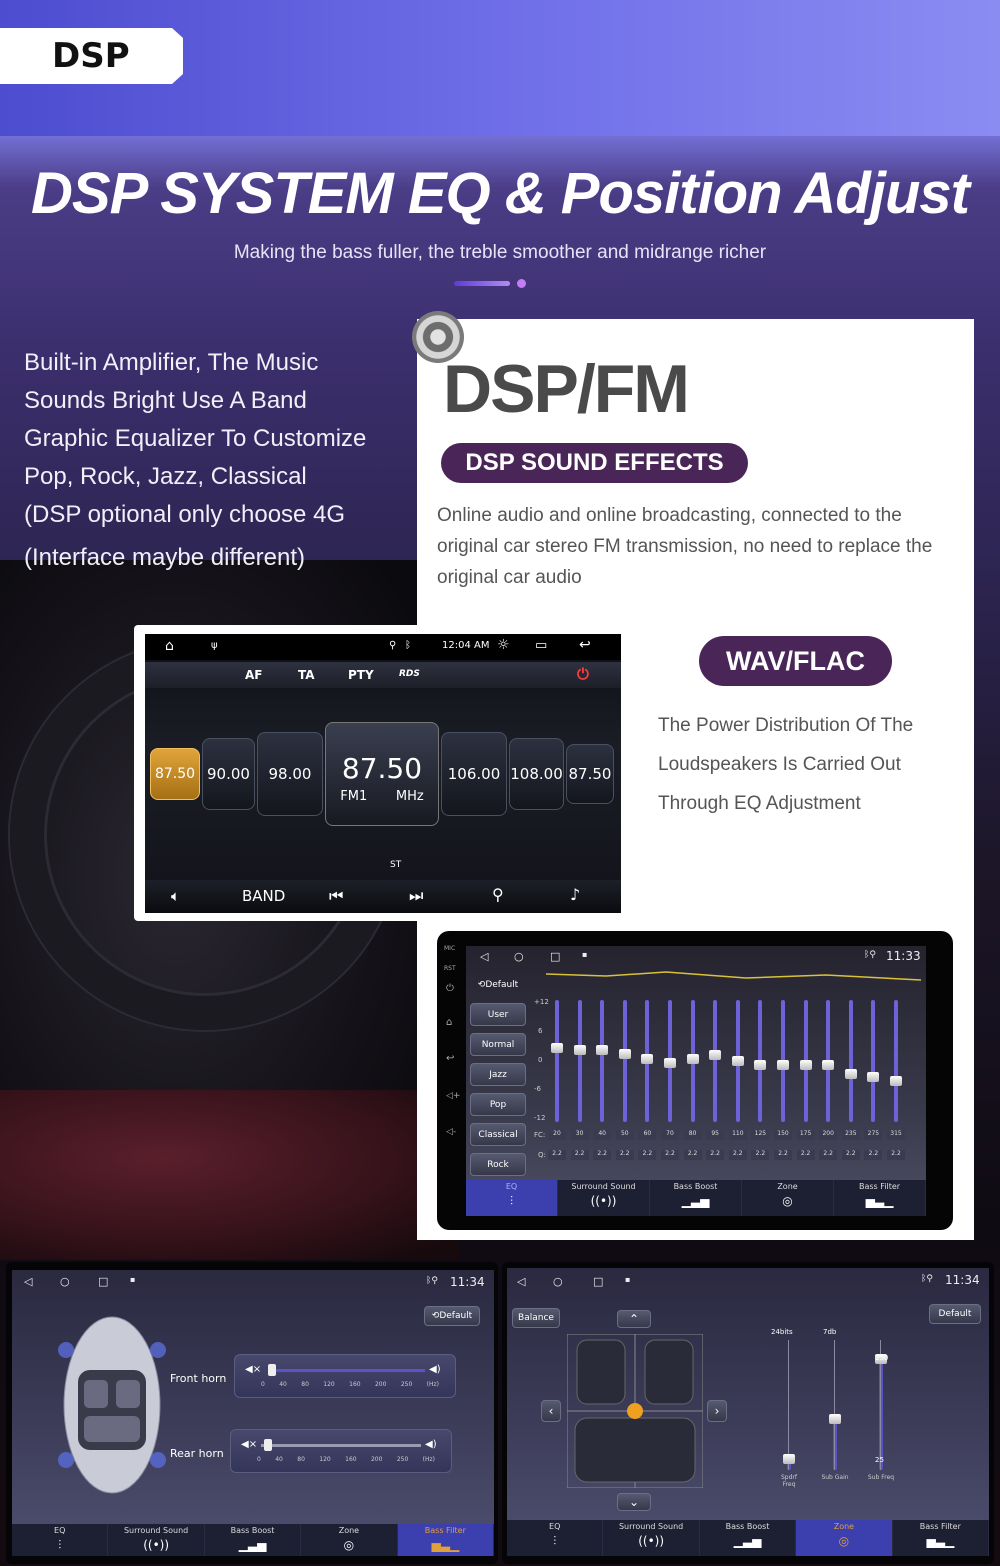  What do you see at coordinates (602, 1135) in the screenshot?
I see `eq-fc-value: 40` at bounding box center [602, 1135].